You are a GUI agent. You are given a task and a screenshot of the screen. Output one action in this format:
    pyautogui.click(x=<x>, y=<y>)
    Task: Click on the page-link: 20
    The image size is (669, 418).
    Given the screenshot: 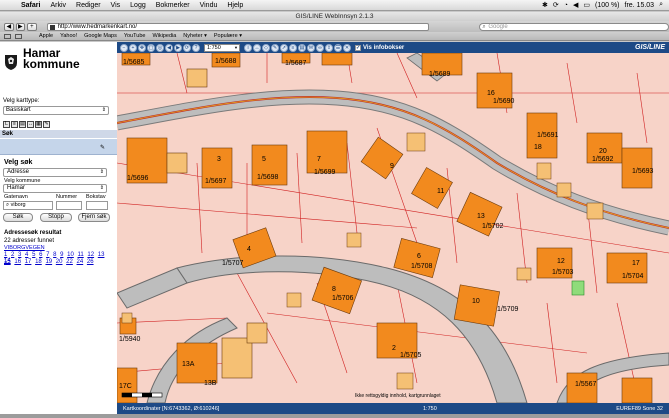 What is the action you would take?
    pyautogui.click(x=59, y=262)
    